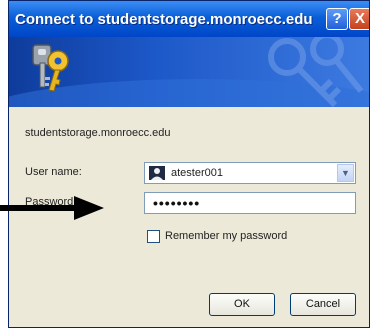  What do you see at coordinates (316, 72) in the screenshot?
I see `keys-watermark-icon` at bounding box center [316, 72].